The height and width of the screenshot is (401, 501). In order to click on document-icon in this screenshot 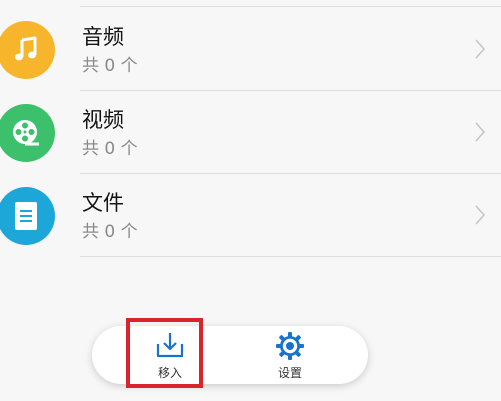, I will do `click(27, 216)`.